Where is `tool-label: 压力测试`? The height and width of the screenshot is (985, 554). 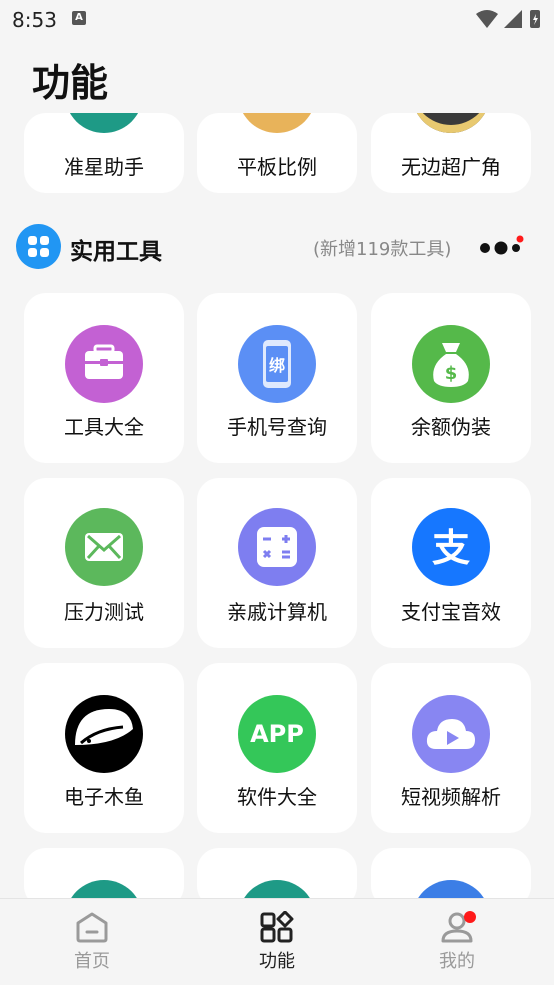 tool-label: 压力测试 is located at coordinates (104, 612).